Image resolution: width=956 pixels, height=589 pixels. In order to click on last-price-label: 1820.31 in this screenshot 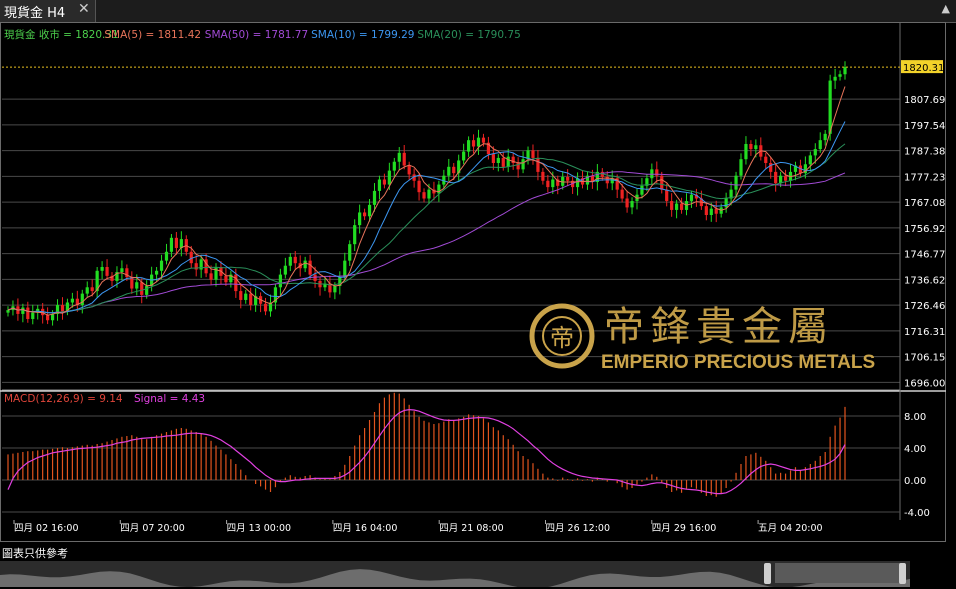, I will do `click(923, 68)`.